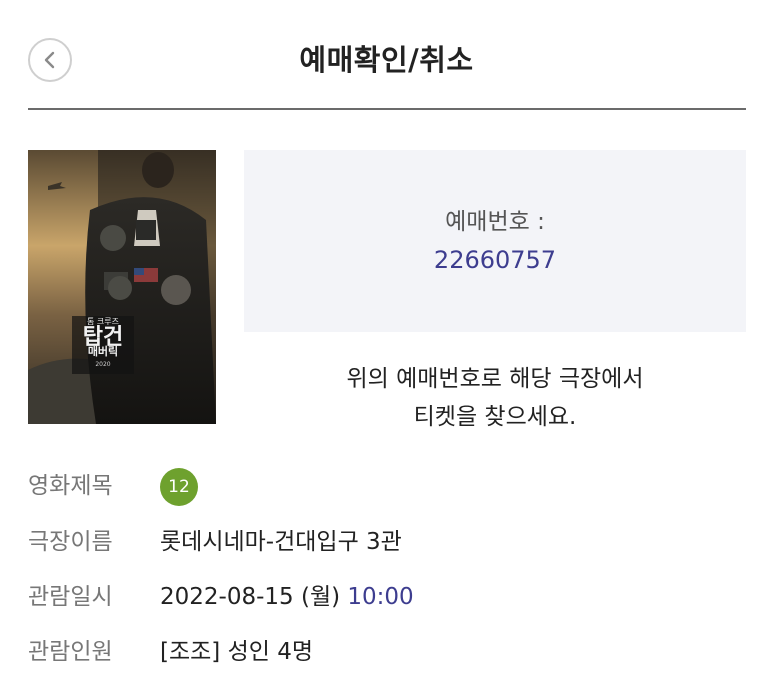  Describe the element at coordinates (250, 597) in the screenshot. I see `date-value: 2022-08-15 (월)` at that location.